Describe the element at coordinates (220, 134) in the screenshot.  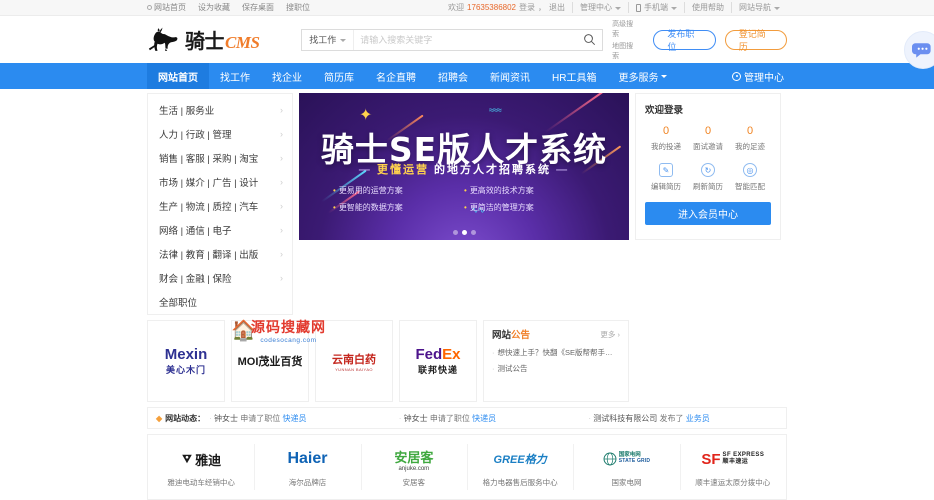
I see `sidebar-item-hr-admin: 人力 | 行政 | 管理 ›` at that location.